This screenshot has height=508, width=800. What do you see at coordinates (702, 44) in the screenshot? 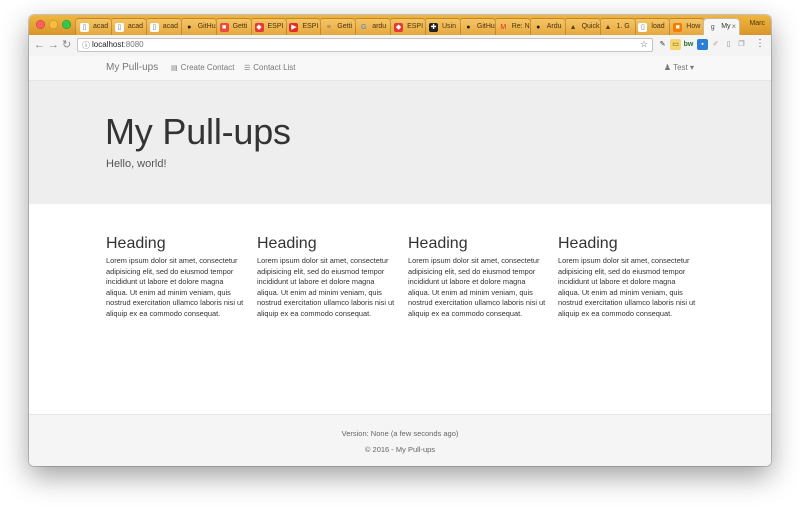
I see `blue-extension-icon: ▪` at bounding box center [702, 44].